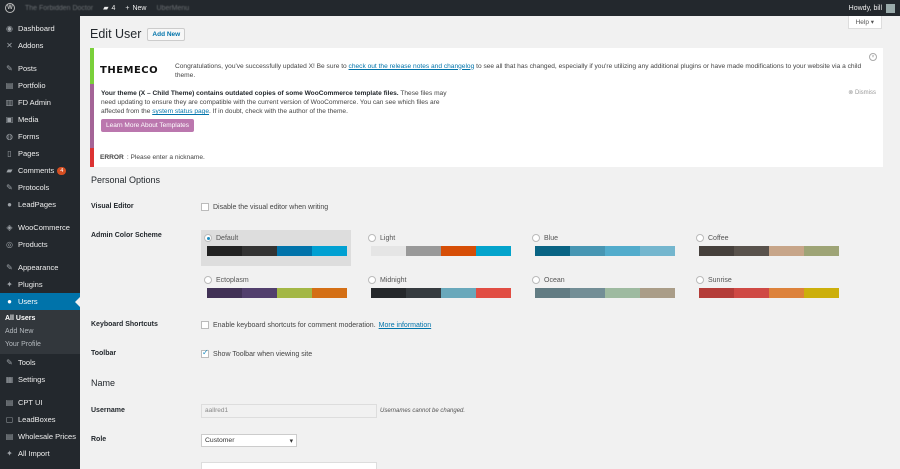 The width and height of the screenshot is (900, 469). Describe the element at coordinates (40, 68) in the screenshot. I see `sidebar-item-posts: ✎ Posts` at that location.